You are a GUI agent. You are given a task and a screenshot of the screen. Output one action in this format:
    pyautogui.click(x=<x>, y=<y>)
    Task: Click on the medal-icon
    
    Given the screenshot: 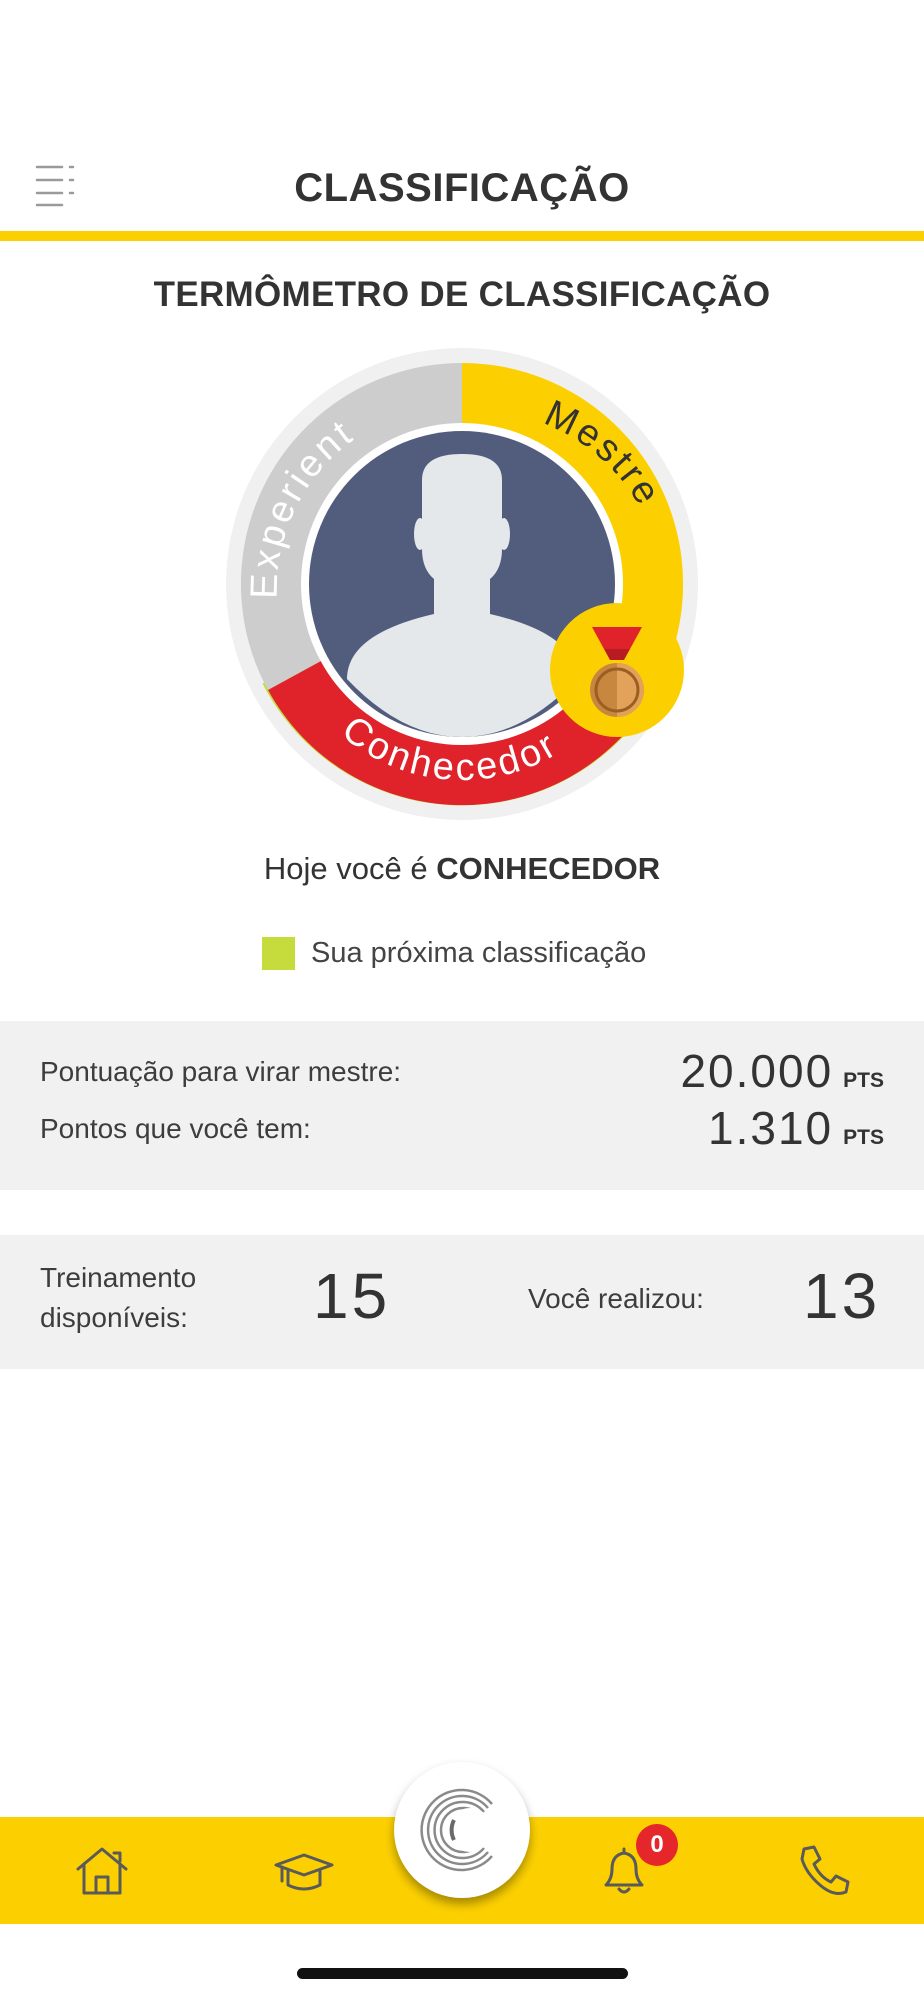 What is the action you would take?
    pyautogui.click(x=617, y=670)
    